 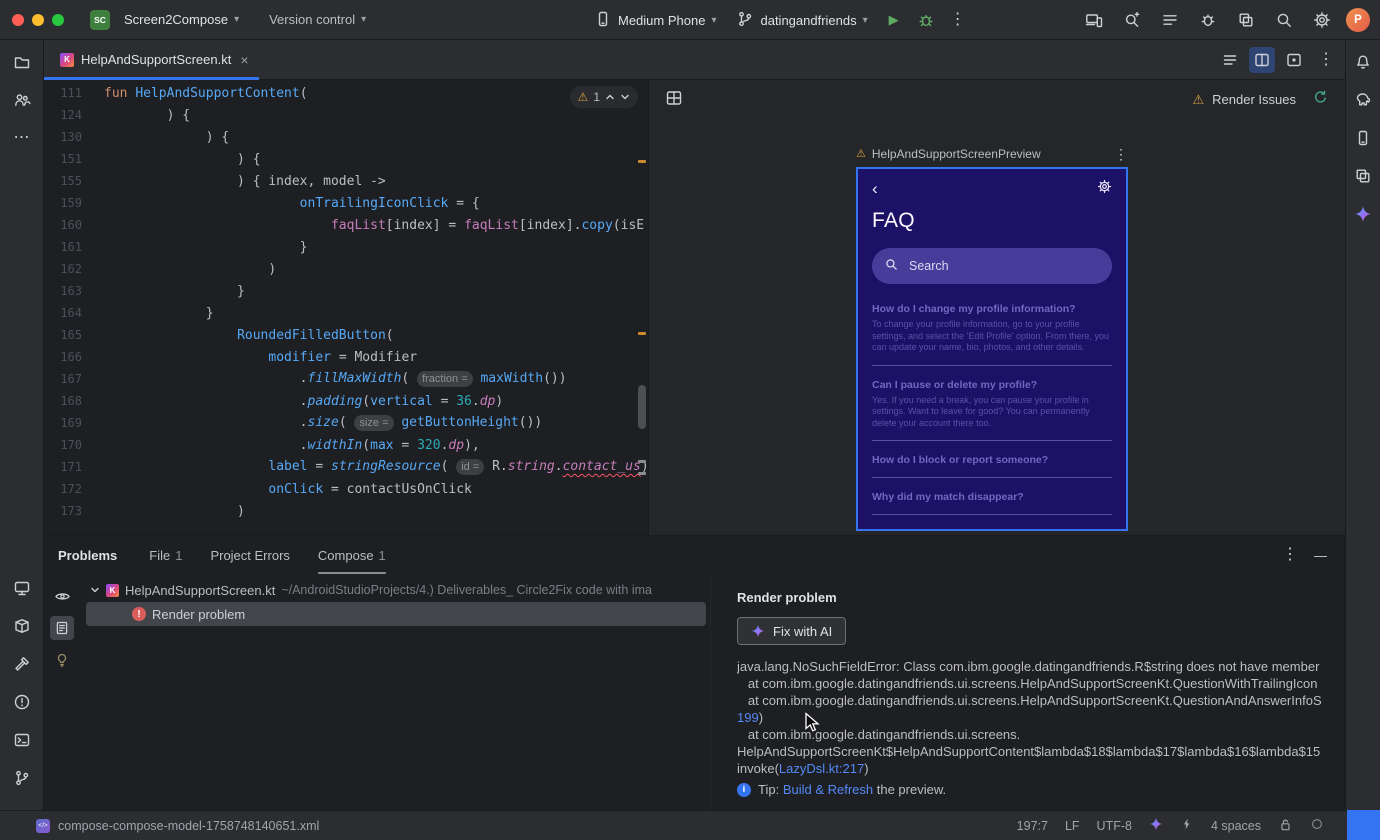 What do you see at coordinates (1363, 176) in the screenshot?
I see `build-variants-icon` at bounding box center [1363, 176].